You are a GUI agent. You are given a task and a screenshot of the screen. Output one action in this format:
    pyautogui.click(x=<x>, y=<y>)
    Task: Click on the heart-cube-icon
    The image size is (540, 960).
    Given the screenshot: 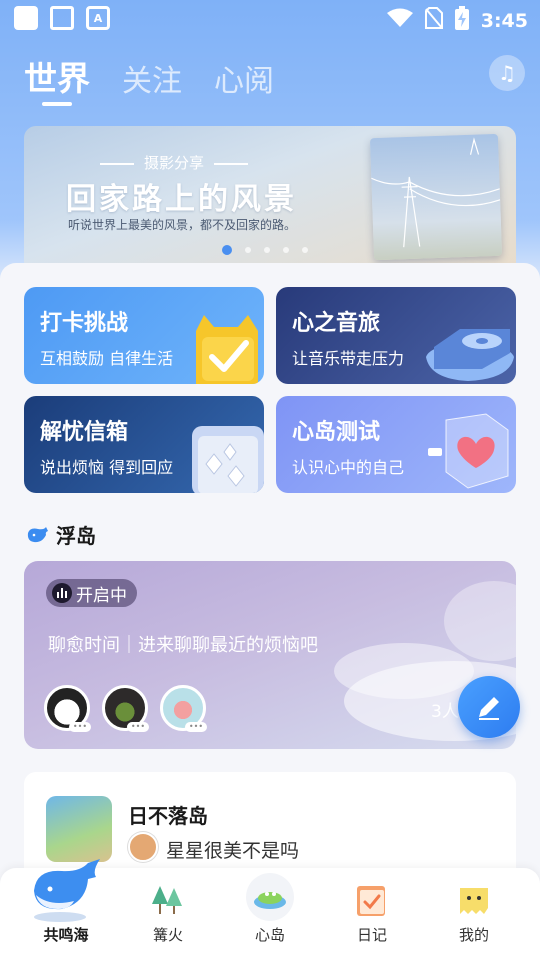 What is the action you would take?
    pyautogui.click(x=468, y=451)
    